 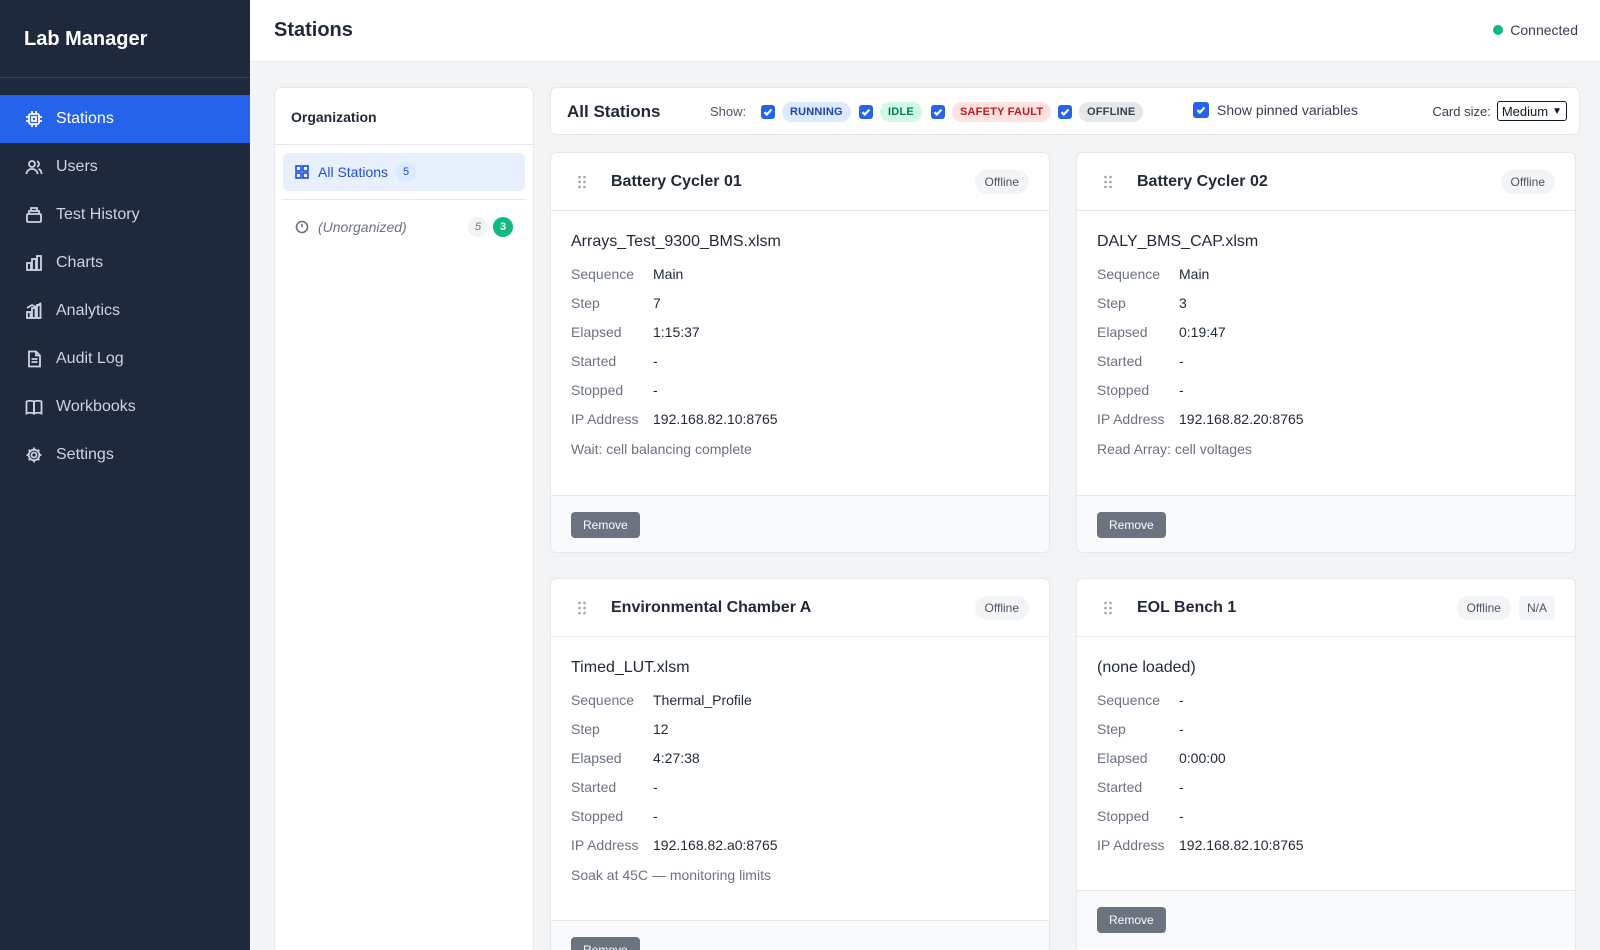 I want to click on sidebar-item-label: Test History, so click(x=98, y=214).